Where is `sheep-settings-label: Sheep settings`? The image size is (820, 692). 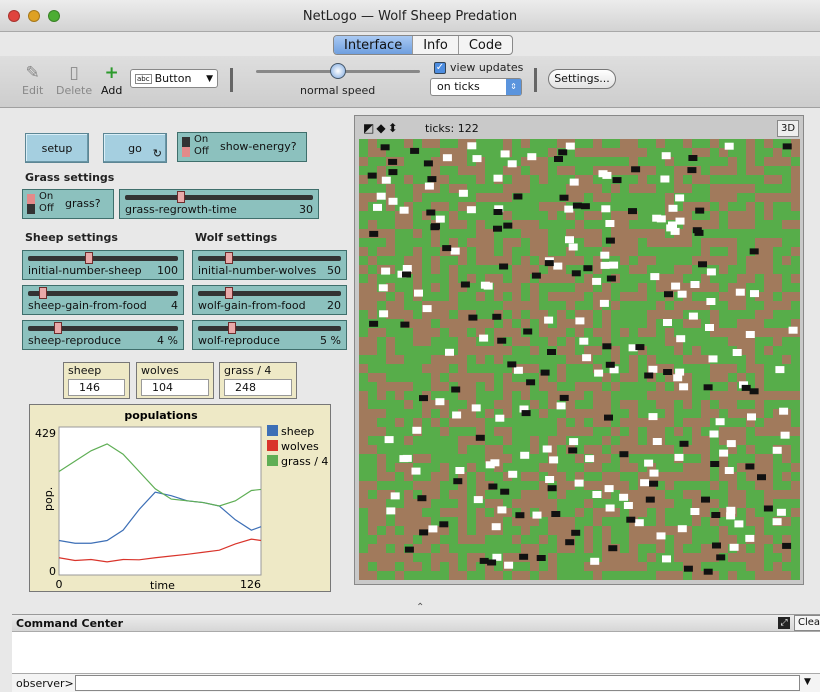 sheep-settings-label: Sheep settings is located at coordinates (71, 237).